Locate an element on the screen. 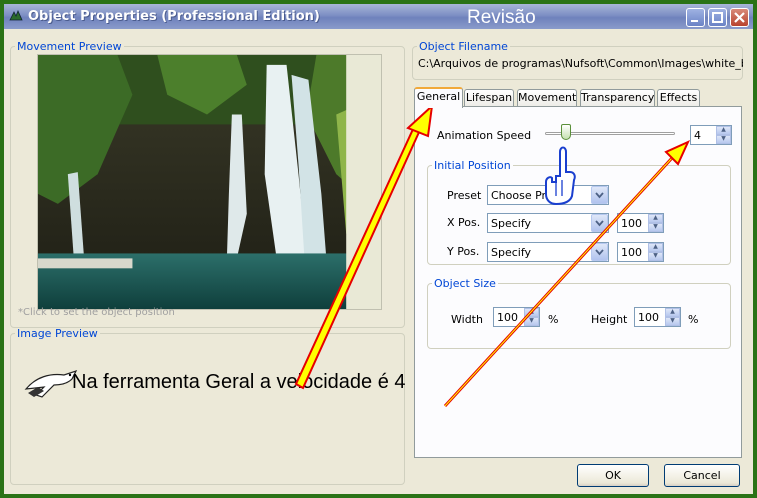  minimize-icon is located at coordinates (694, 21).